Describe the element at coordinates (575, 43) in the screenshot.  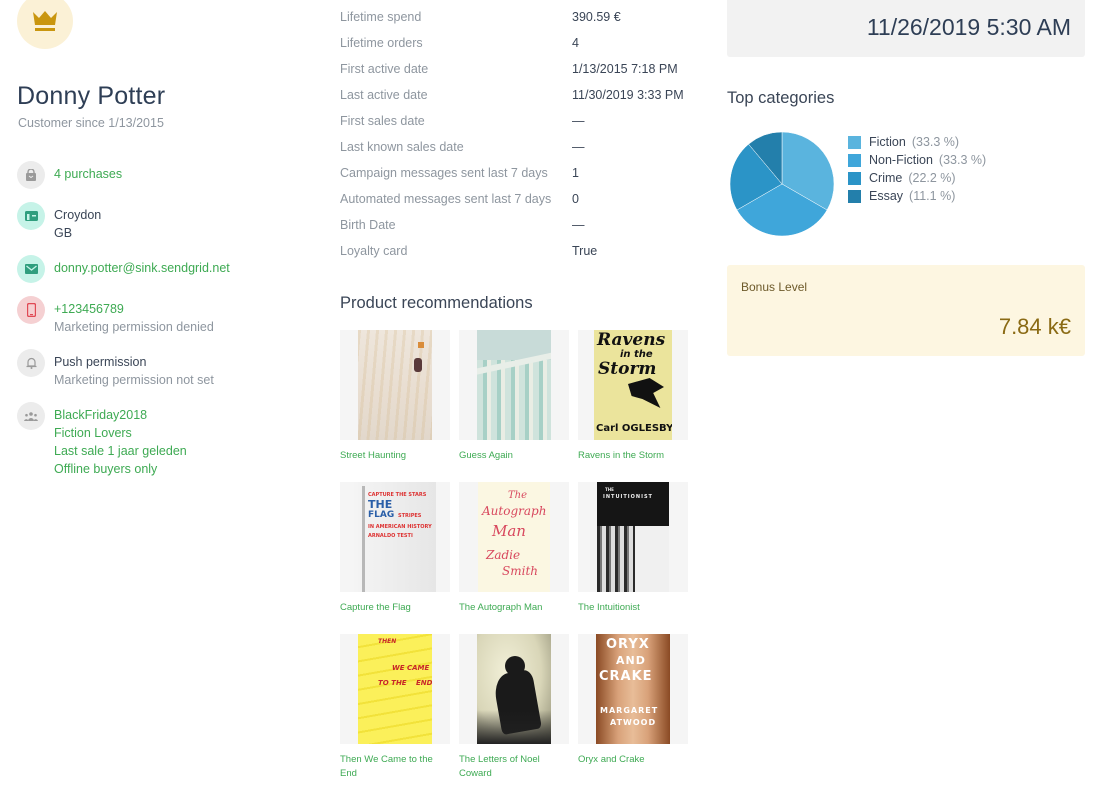
I see `stat-value: 4` at that location.